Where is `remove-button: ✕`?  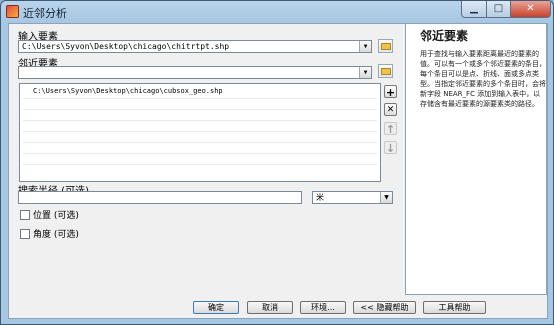 remove-button: ✕ is located at coordinates (390, 109).